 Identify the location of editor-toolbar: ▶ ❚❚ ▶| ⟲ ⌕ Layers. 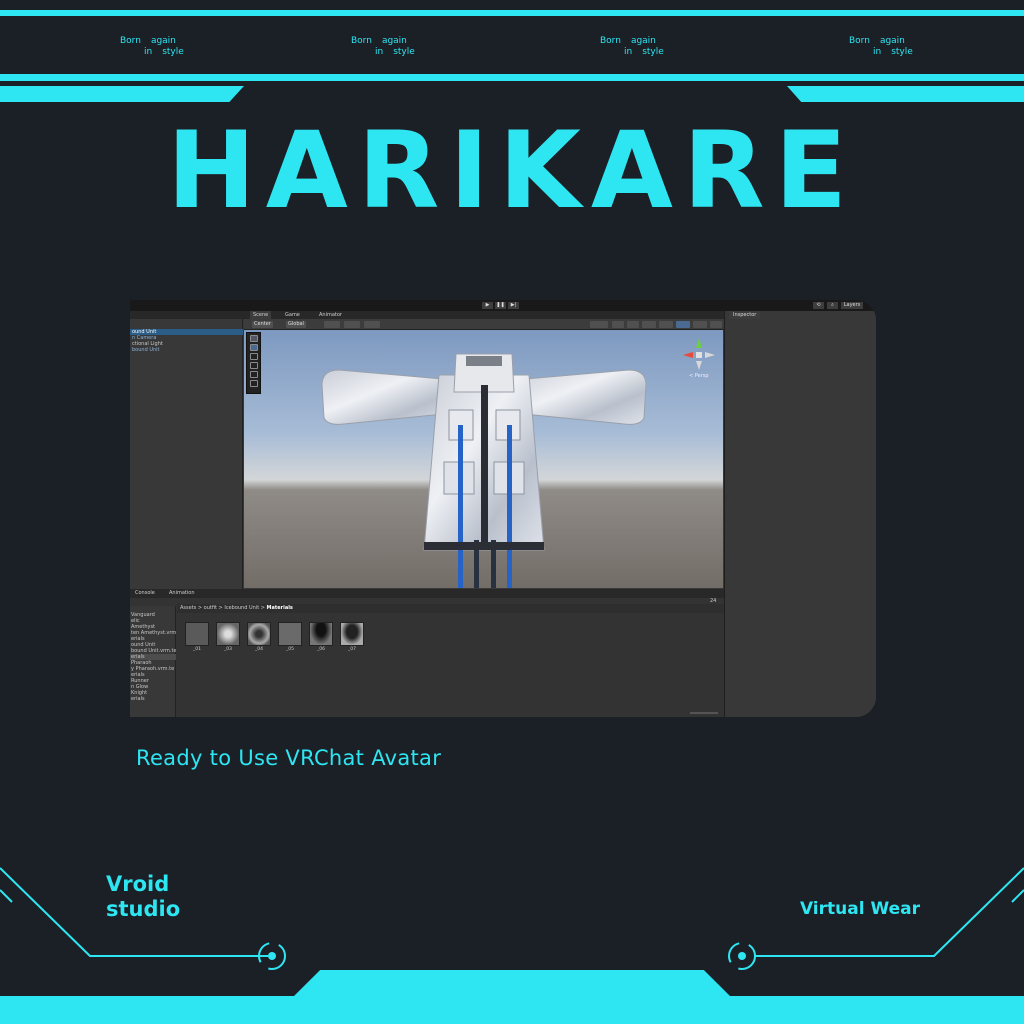
(503, 305).